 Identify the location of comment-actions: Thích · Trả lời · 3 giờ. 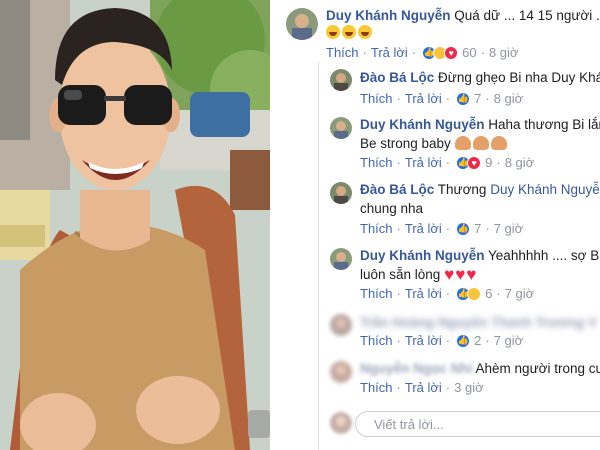
(422, 387).